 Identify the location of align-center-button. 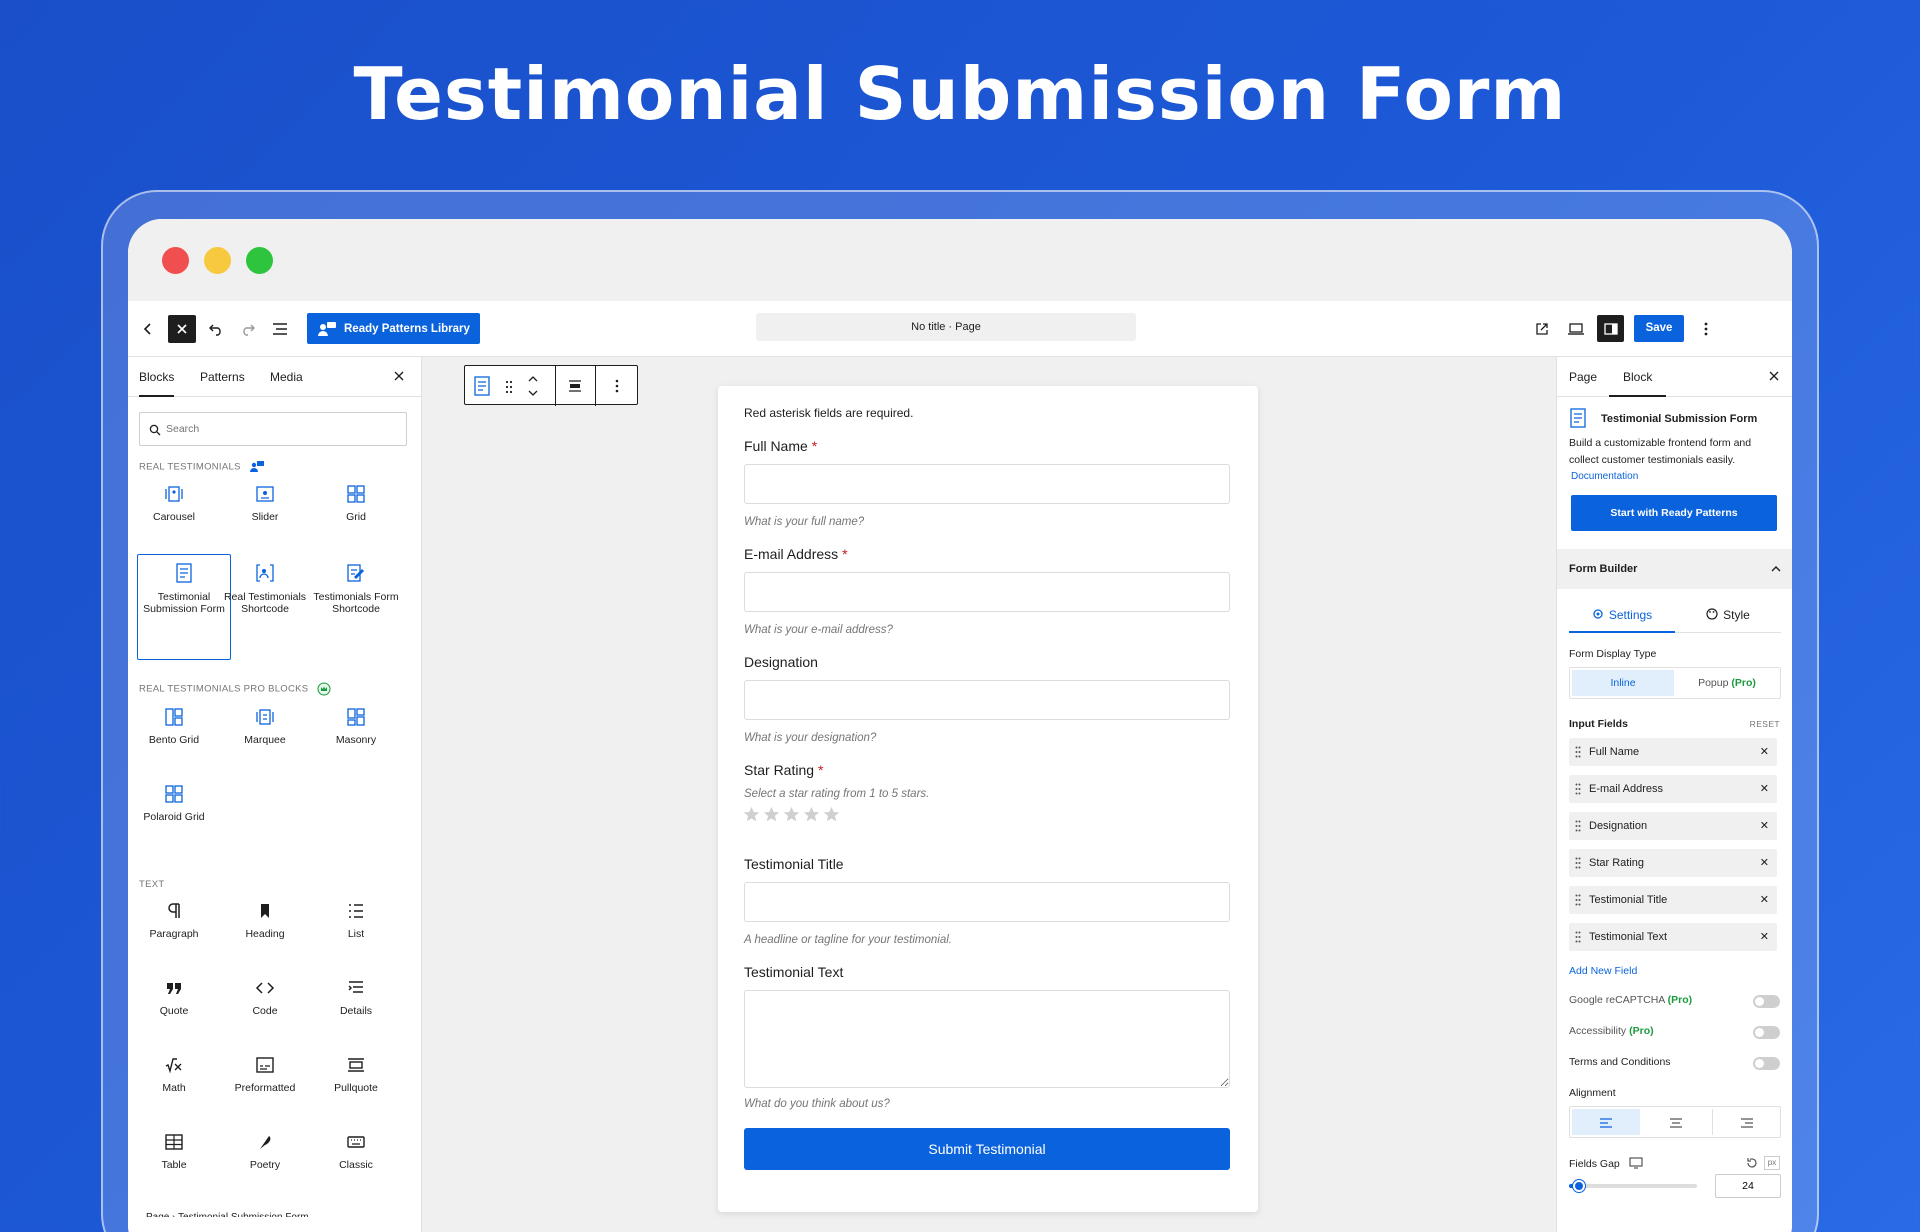
(1676, 1122).